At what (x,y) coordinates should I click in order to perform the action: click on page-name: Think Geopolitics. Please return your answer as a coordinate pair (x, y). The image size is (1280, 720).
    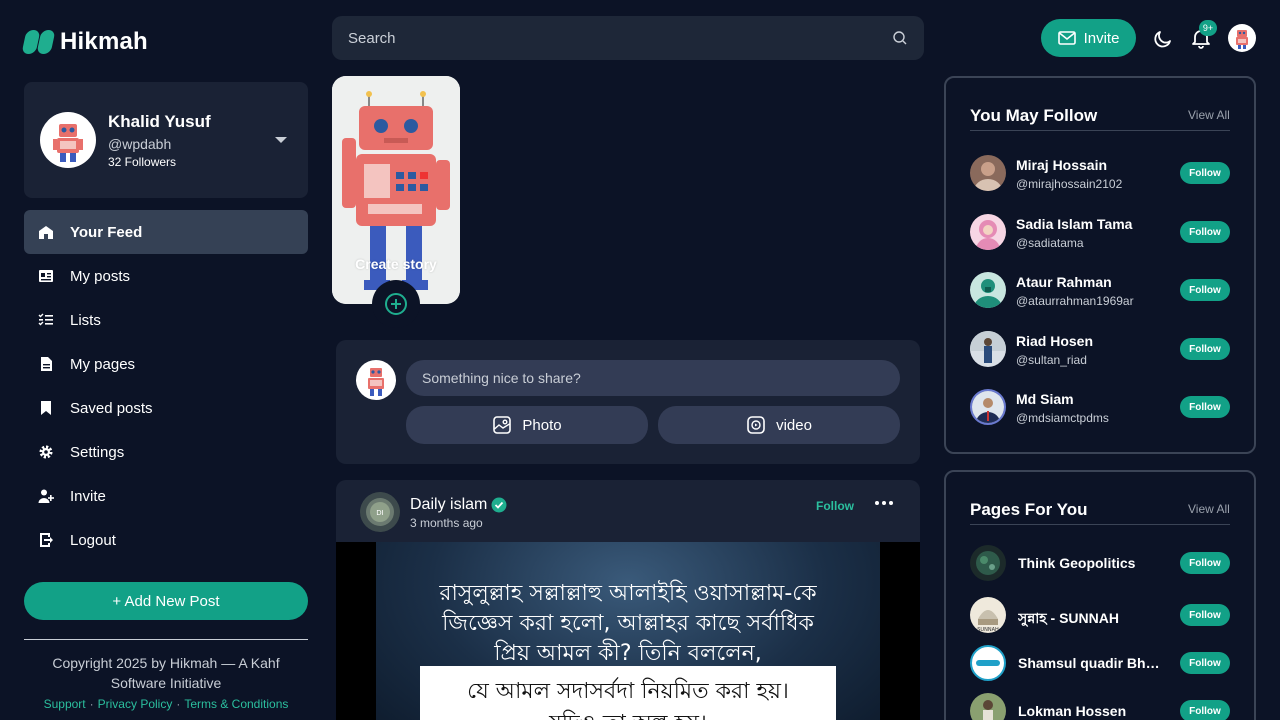
    Looking at the image, I should click on (1091, 563).